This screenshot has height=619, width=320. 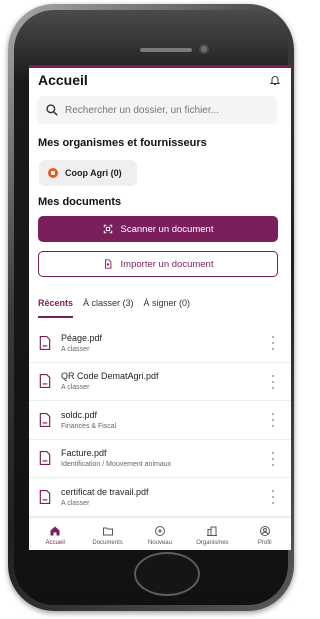 What do you see at coordinates (160, 80) in the screenshot?
I see `app-header: Accueil` at bounding box center [160, 80].